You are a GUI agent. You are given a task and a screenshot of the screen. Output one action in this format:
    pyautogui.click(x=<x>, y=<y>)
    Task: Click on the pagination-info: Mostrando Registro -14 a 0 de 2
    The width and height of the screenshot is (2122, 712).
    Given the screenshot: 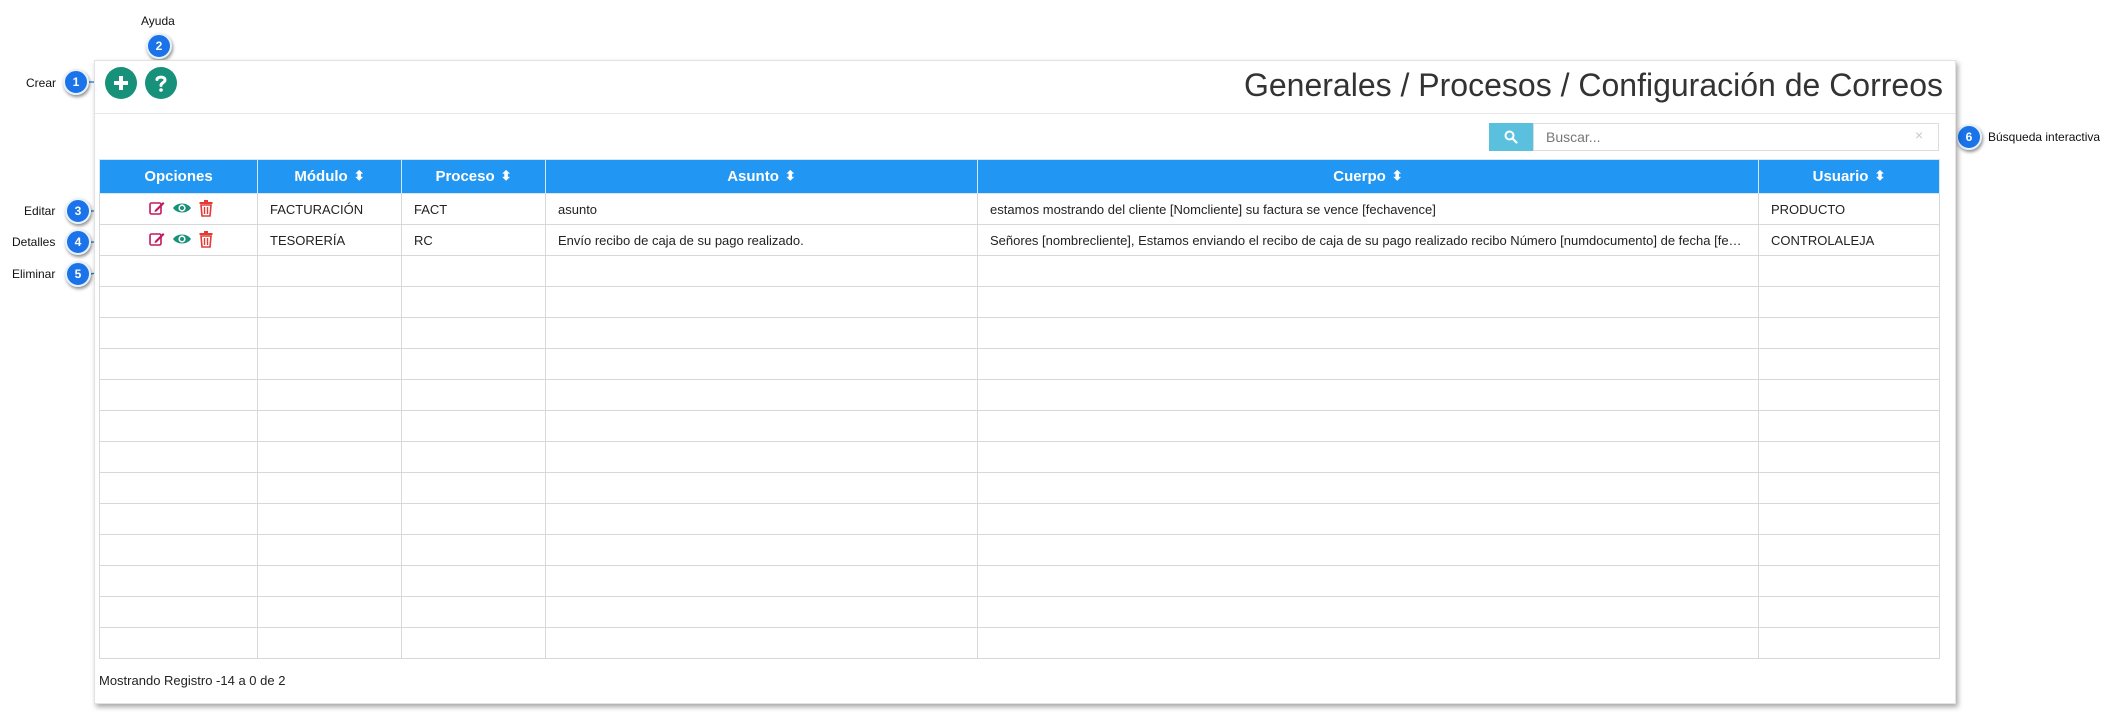 What is the action you would take?
    pyautogui.click(x=192, y=680)
    